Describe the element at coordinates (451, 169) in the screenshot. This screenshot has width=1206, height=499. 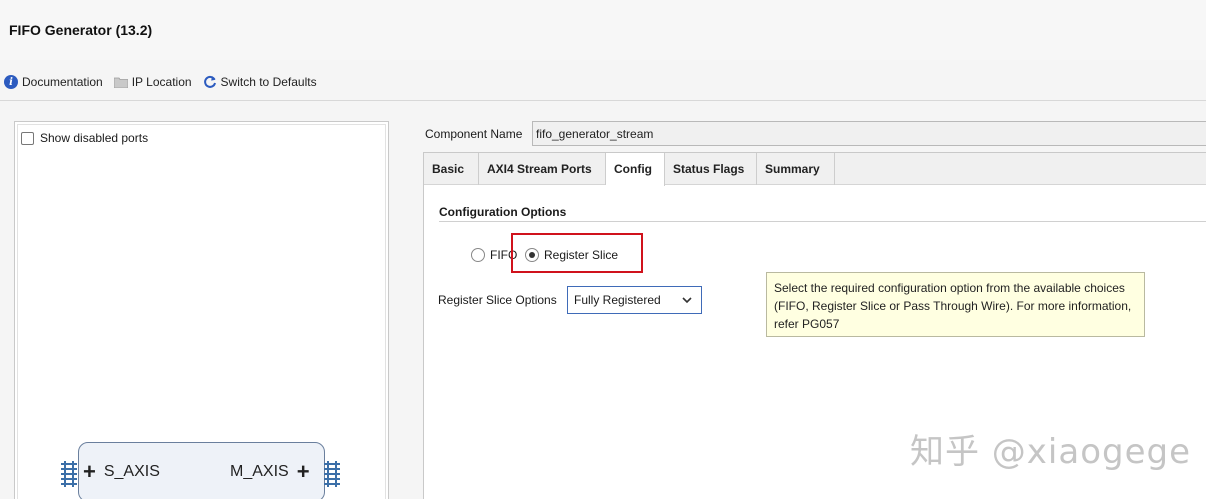
I see `tab-basic: Basic` at that location.